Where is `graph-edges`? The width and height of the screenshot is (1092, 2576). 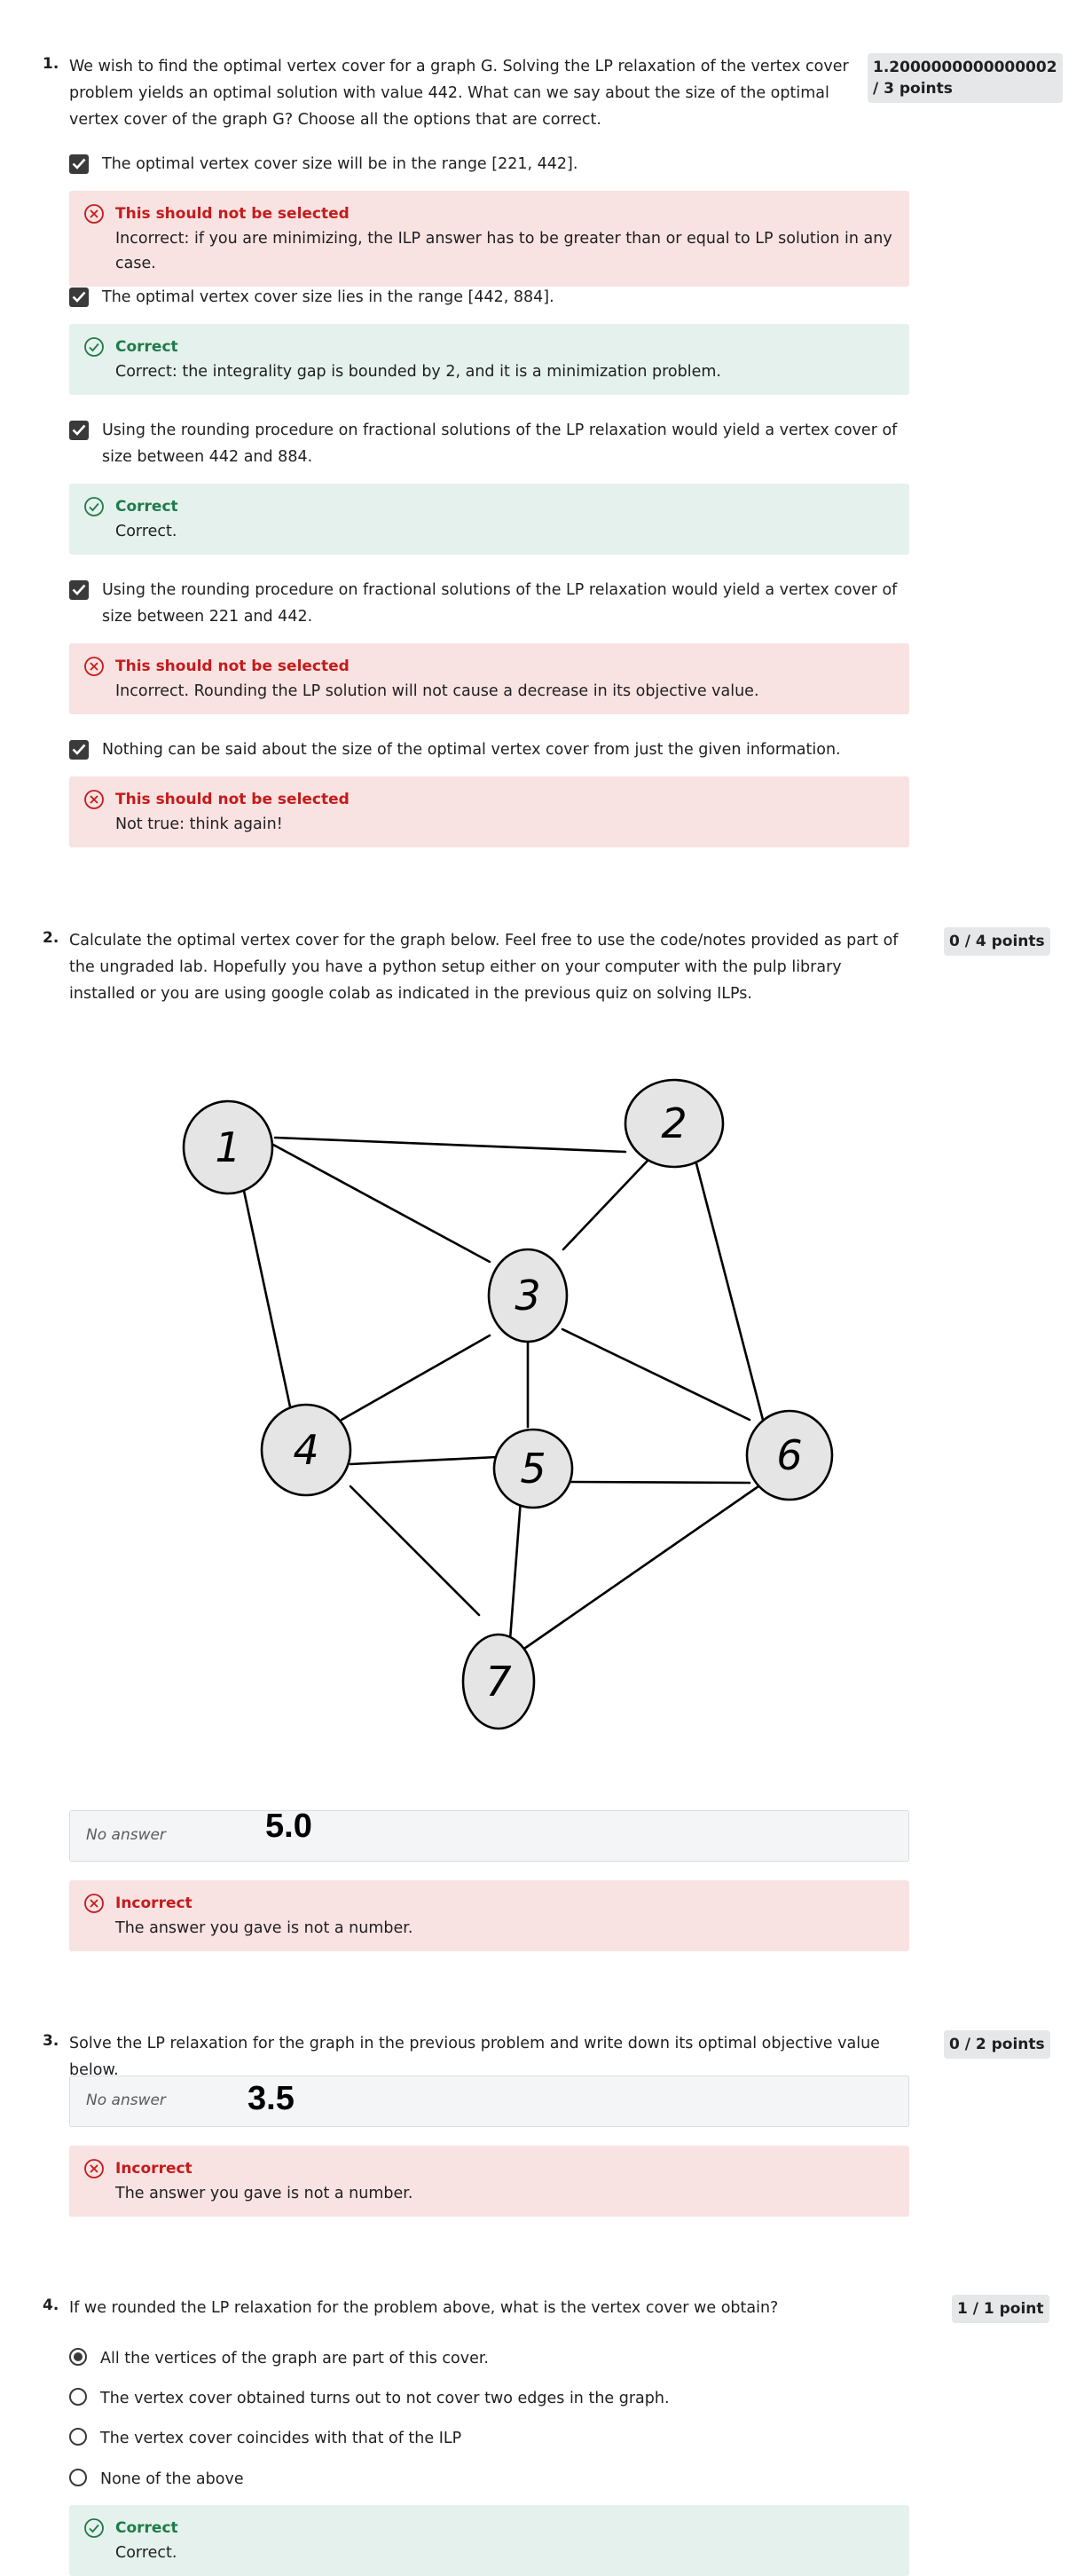
graph-edges is located at coordinates (502, 1394).